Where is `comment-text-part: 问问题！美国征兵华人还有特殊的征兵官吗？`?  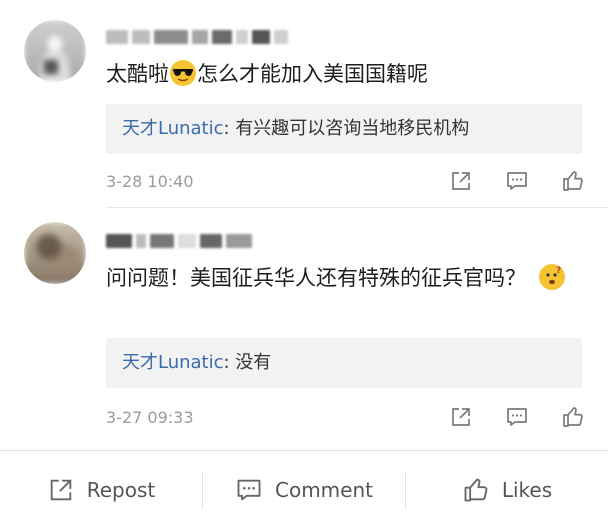 comment-text-part: 问问题！美国征兵华人还有特殊的征兵官吗？ is located at coordinates (316, 278).